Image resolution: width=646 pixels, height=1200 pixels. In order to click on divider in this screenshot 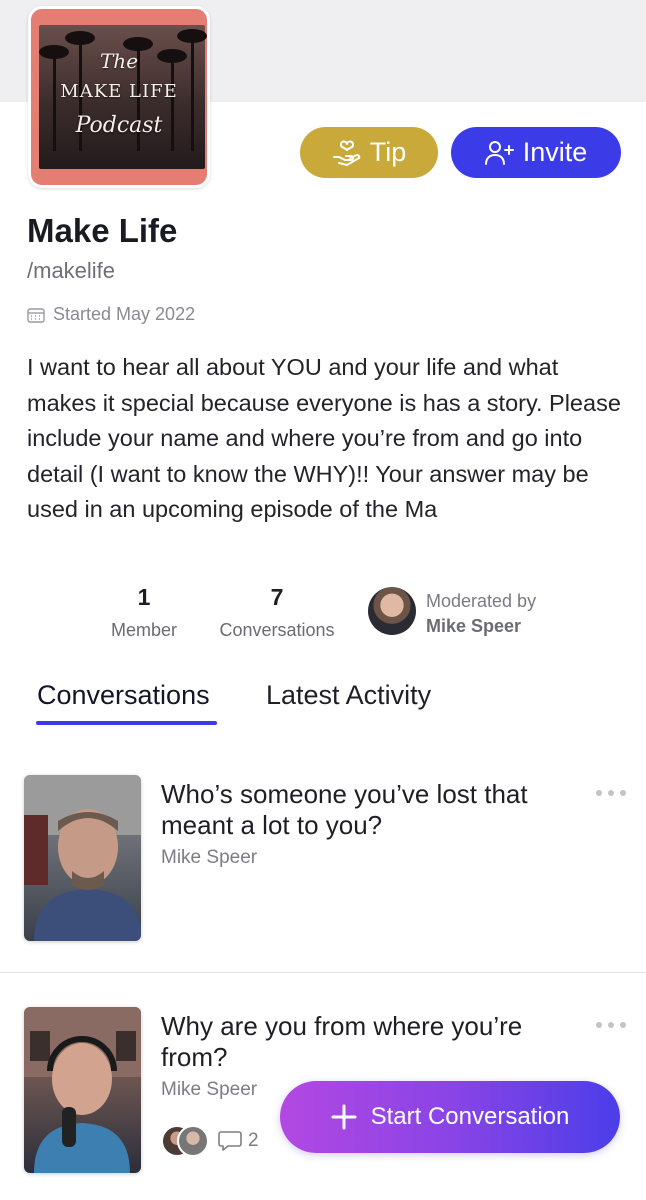, I will do `click(323, 972)`.